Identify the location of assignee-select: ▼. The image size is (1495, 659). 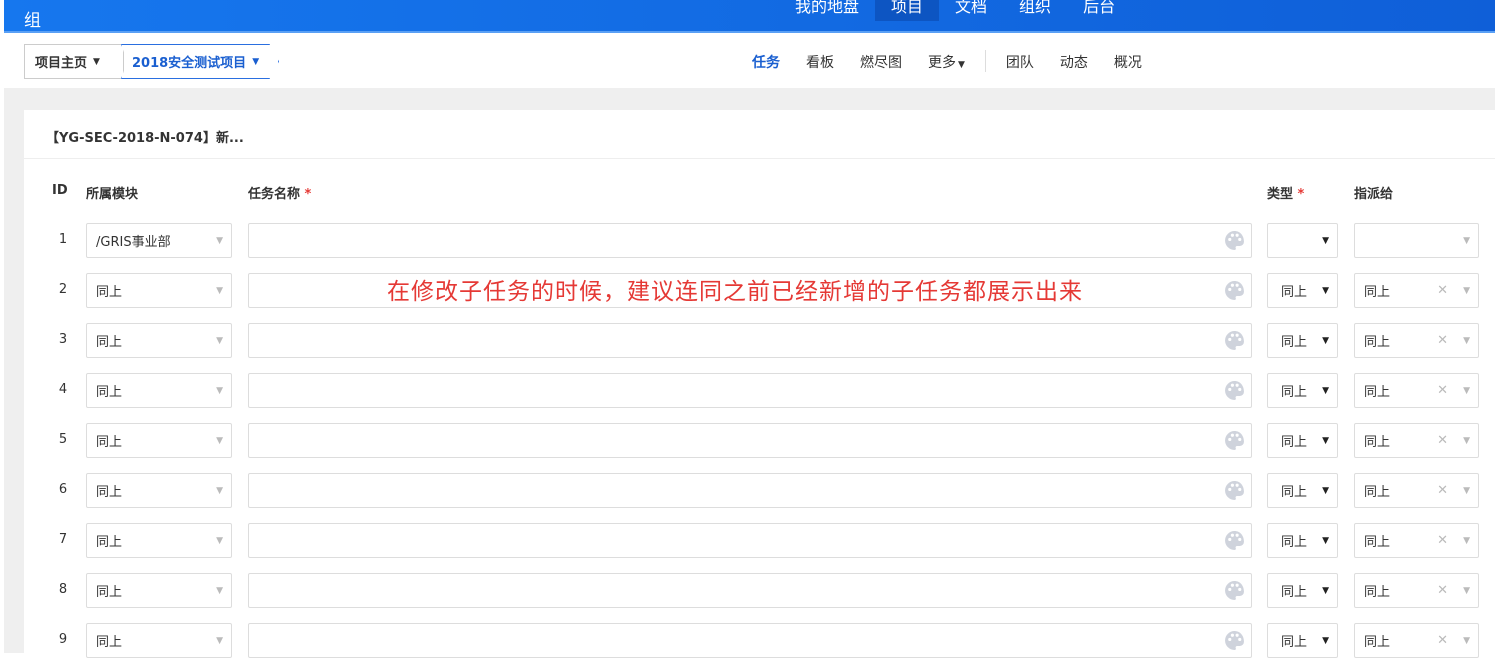
(1416, 240).